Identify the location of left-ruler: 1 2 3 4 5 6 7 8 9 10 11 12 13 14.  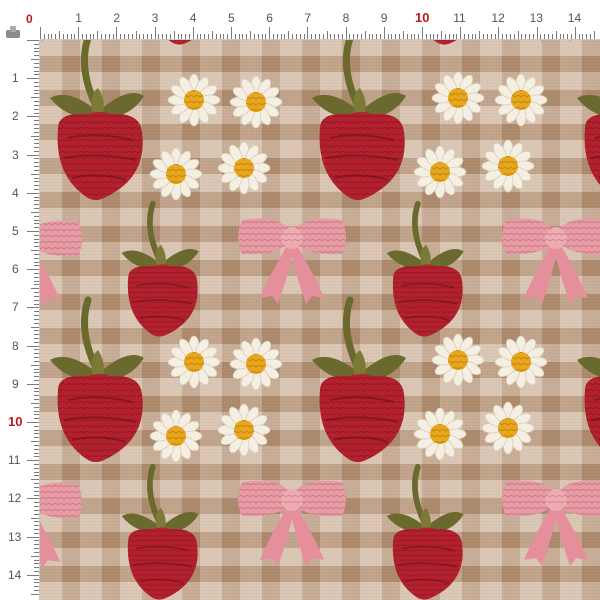
(20, 300).